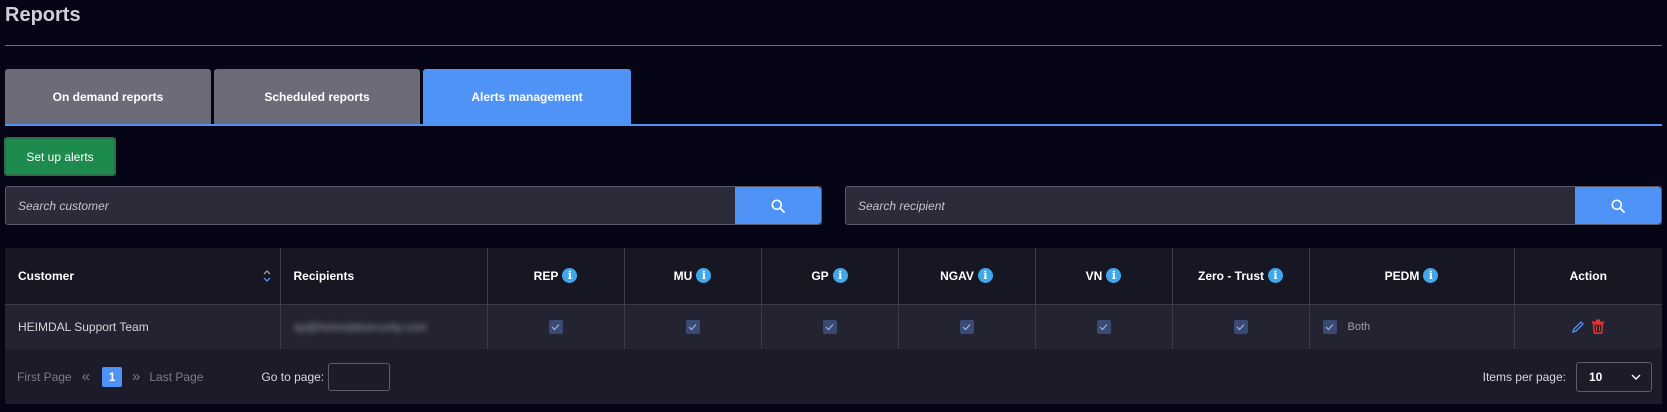 The height and width of the screenshot is (412, 1667). I want to click on header-action: Action, so click(1588, 275).